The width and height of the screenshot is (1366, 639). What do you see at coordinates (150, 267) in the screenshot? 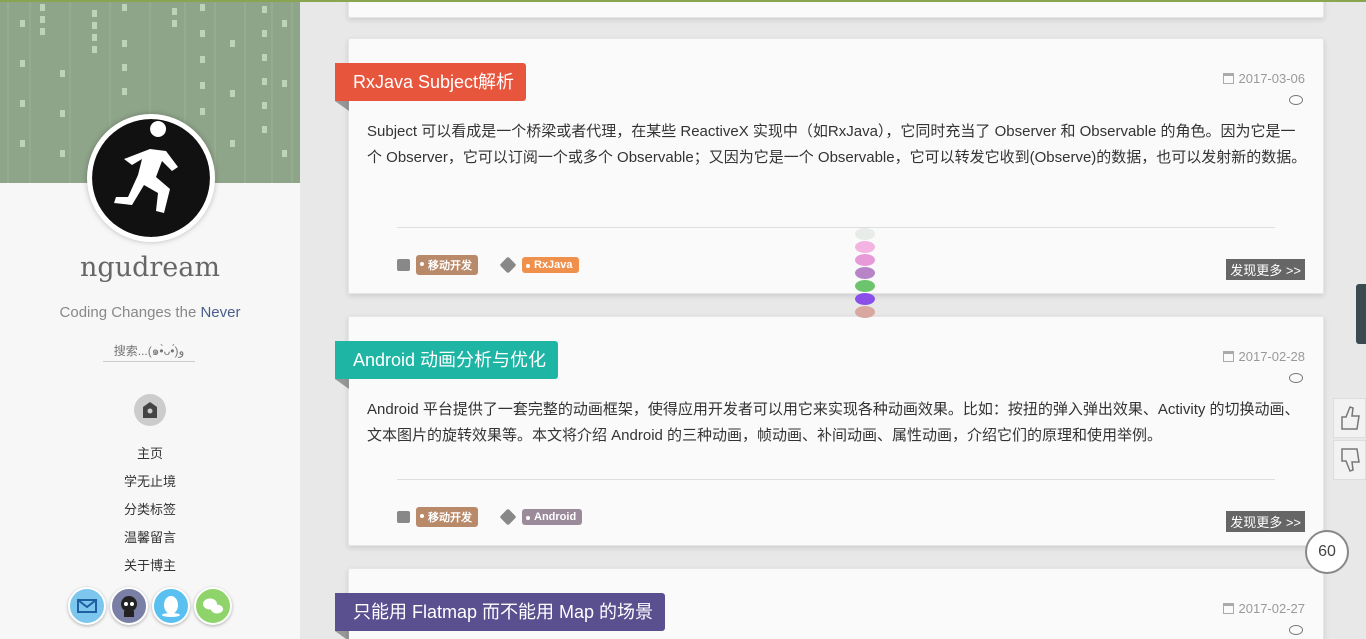
I see `blog-name: ngudream` at bounding box center [150, 267].